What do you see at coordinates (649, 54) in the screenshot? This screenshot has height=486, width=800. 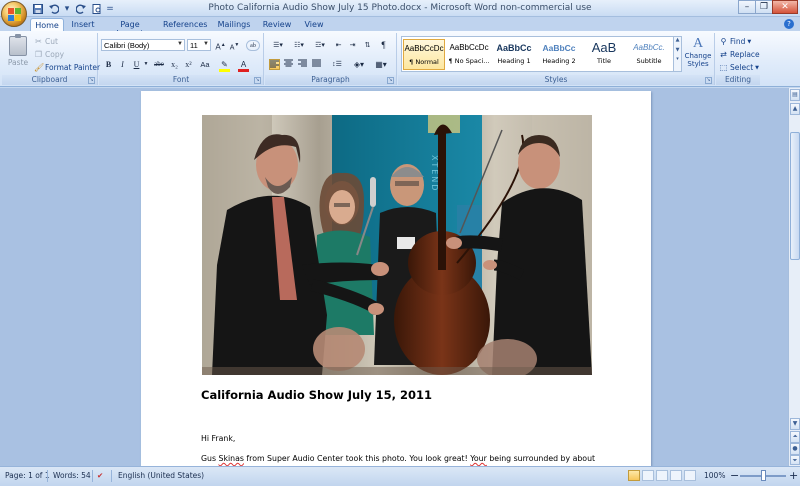 I see `style-subtitle: AaBbCc. Subtitle` at bounding box center [649, 54].